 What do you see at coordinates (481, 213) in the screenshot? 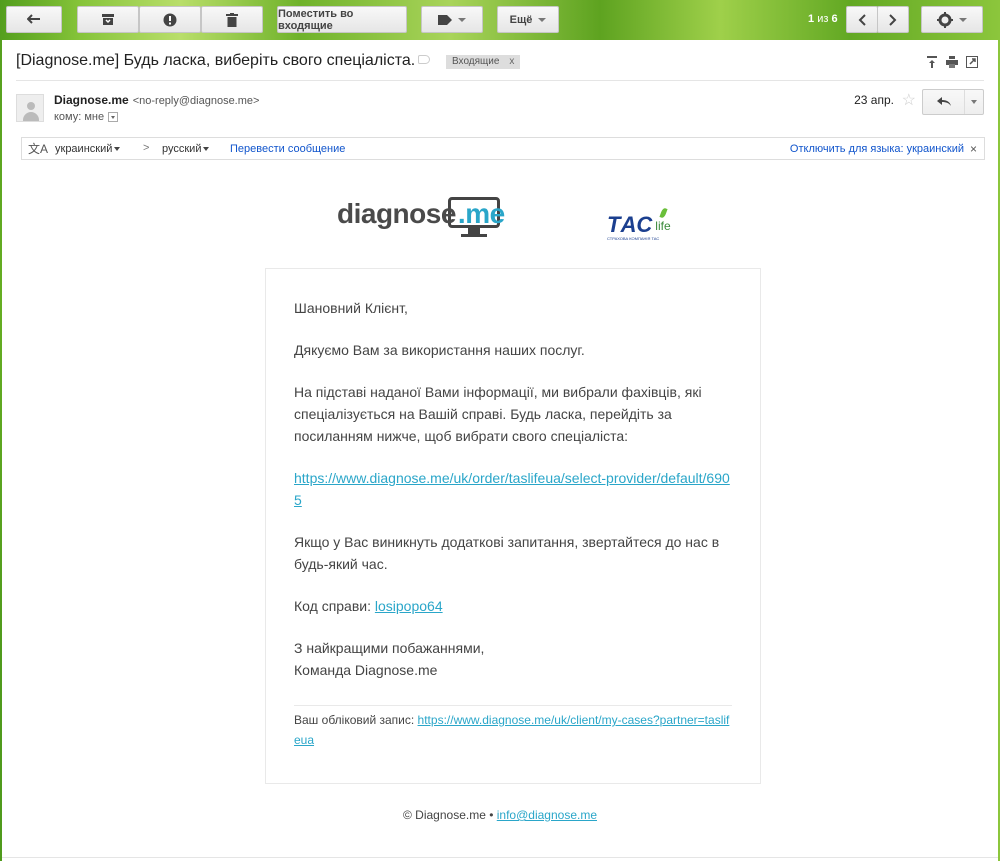
I see `diagnose-me-word: .me` at bounding box center [481, 213].